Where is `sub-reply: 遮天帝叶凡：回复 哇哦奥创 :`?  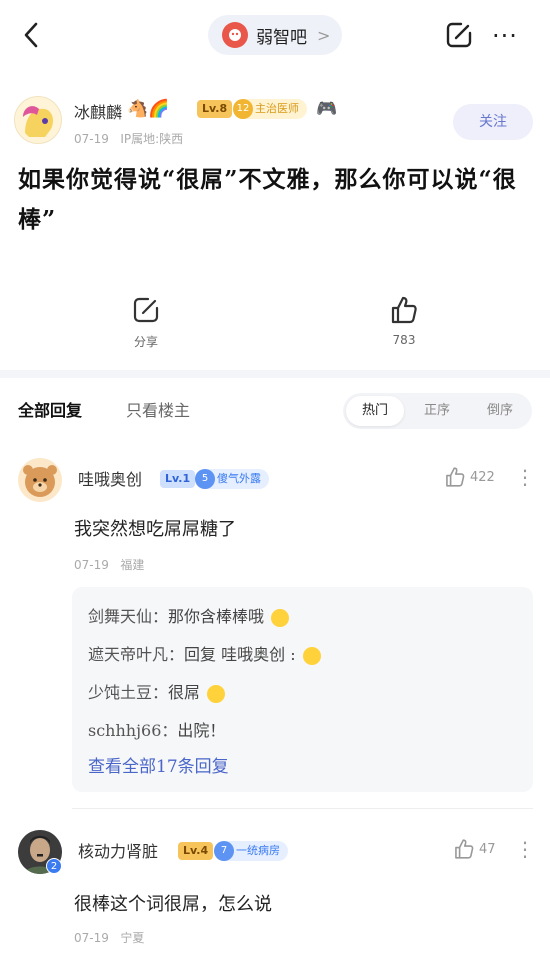 sub-reply: 遮天帝叶凡：回复 哇哦奥创 : is located at coordinates (204, 653).